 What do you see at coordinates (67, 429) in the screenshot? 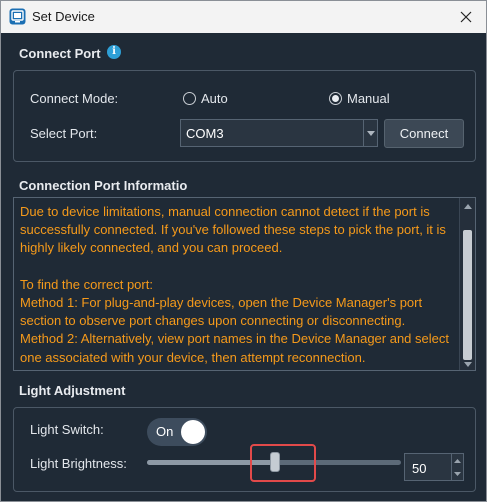
I see `light-switch-label: Light Switch:` at bounding box center [67, 429].